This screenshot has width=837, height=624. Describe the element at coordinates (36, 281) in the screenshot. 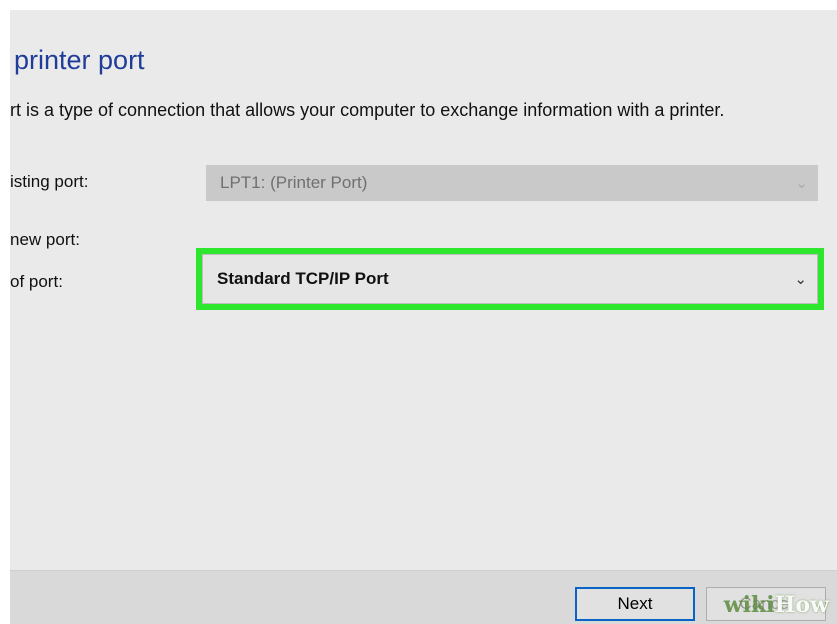

I see `type-of-port-label: of port:` at that location.